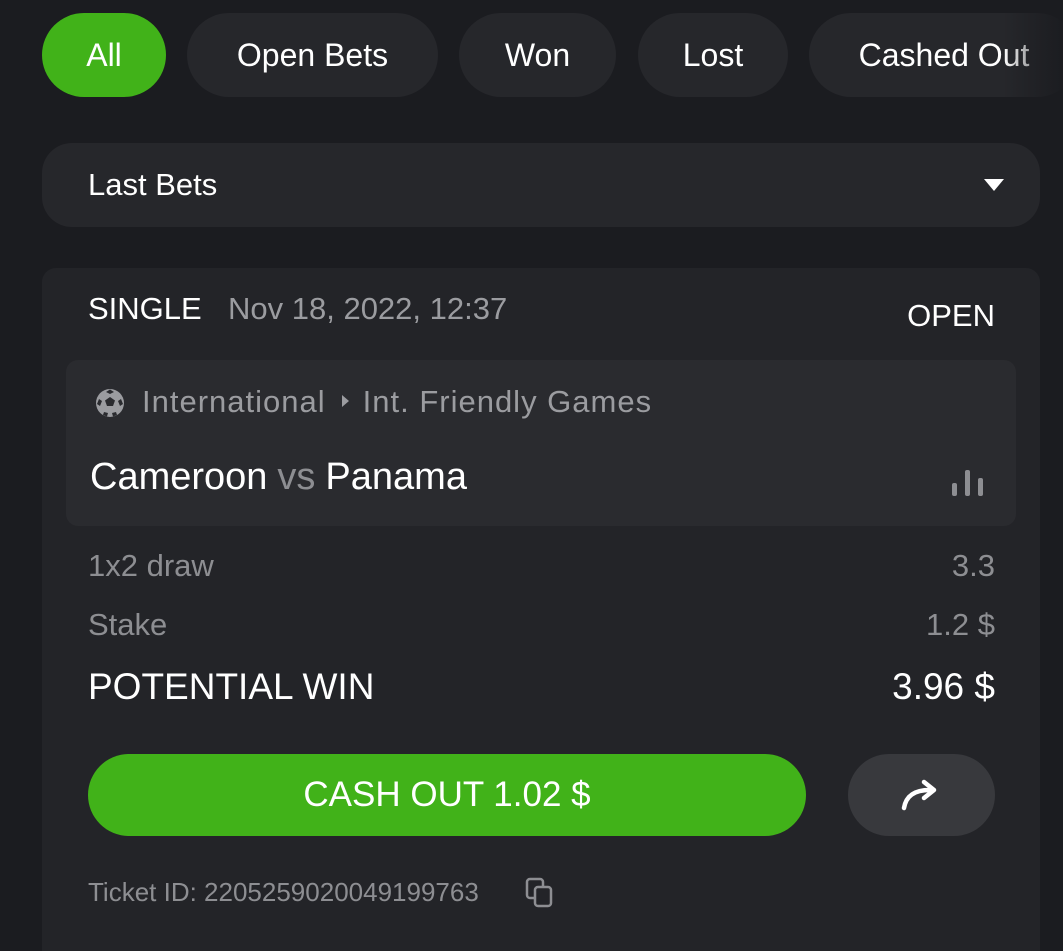 The image size is (1063, 951). I want to click on stake-value: 1.2 $, so click(960, 624).